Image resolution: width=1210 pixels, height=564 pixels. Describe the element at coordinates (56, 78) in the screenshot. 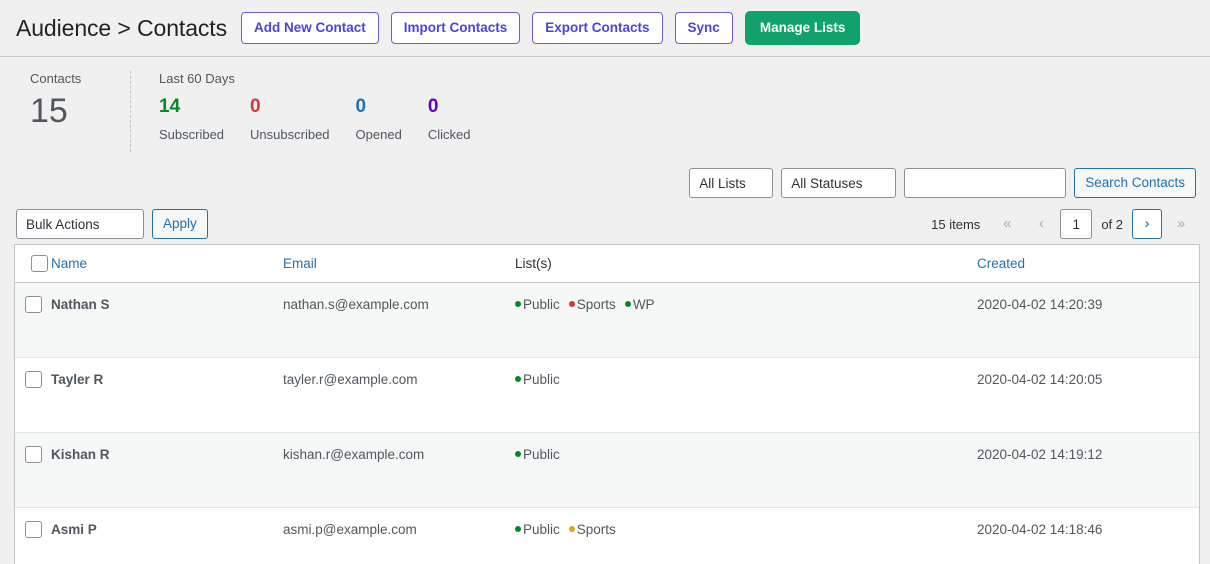

I see `contacts-total-label: Contacts` at that location.